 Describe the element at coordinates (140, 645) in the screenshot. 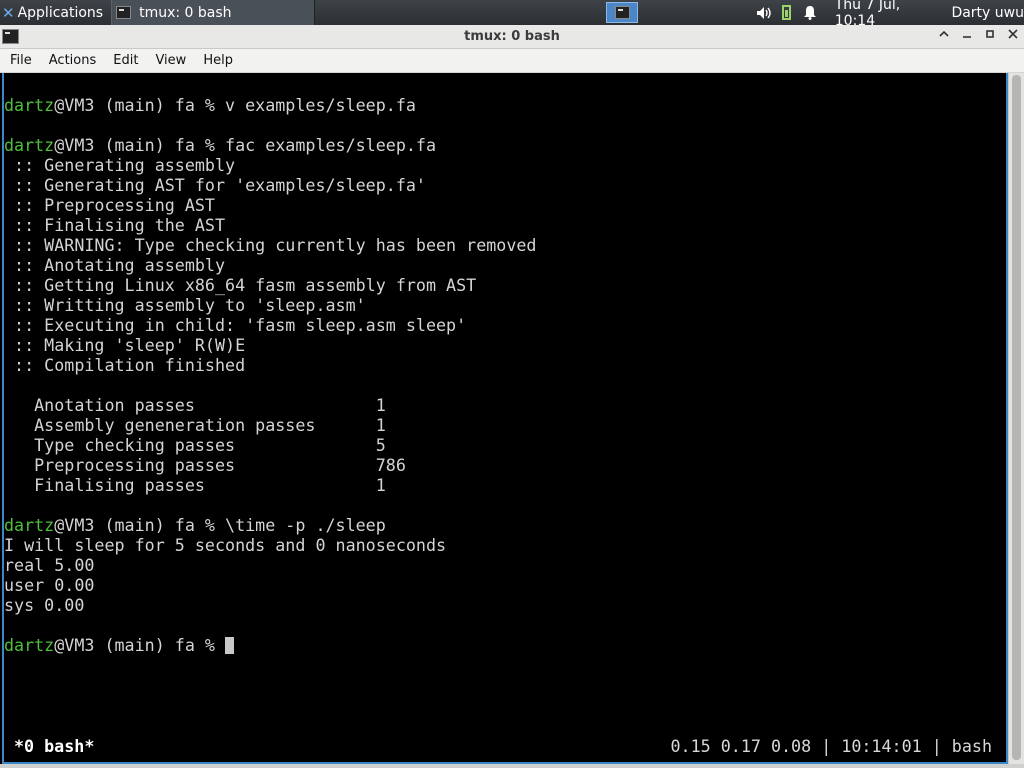

I see `prompt-host-path: @VM3 (main) fa %` at that location.